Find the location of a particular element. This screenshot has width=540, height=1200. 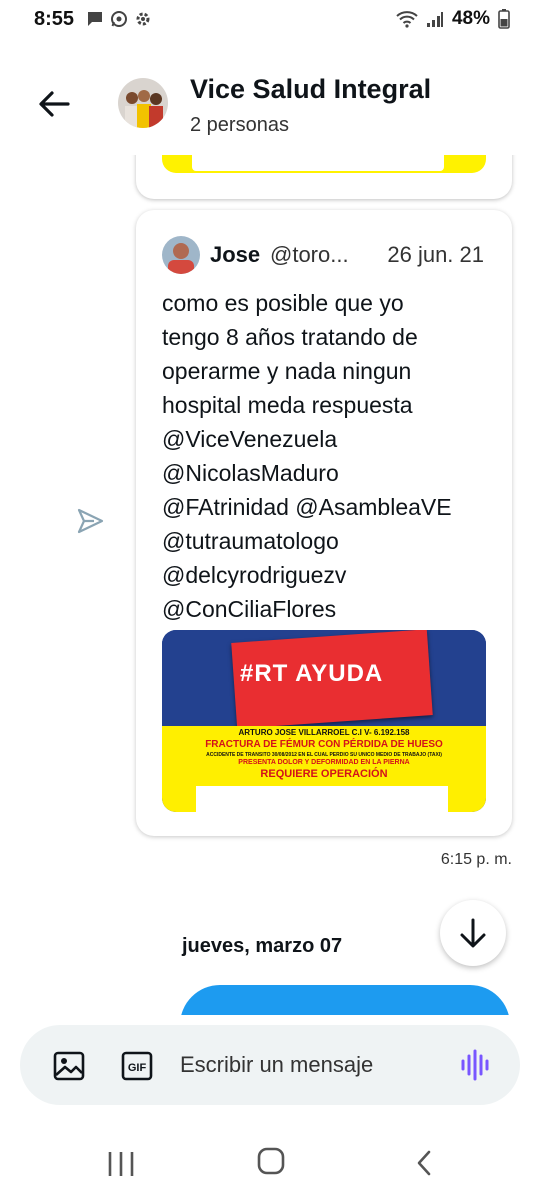

image-line: REQUIERE OPERACIÓN is located at coordinates (324, 774).